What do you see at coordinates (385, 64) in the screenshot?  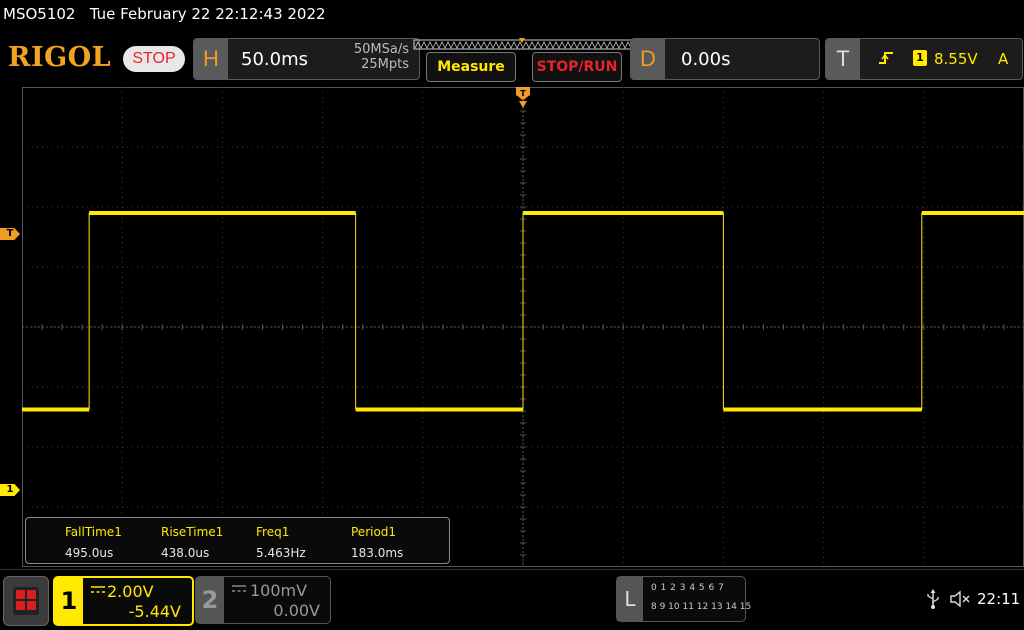 I see `memory-depth: 25Mpts` at bounding box center [385, 64].